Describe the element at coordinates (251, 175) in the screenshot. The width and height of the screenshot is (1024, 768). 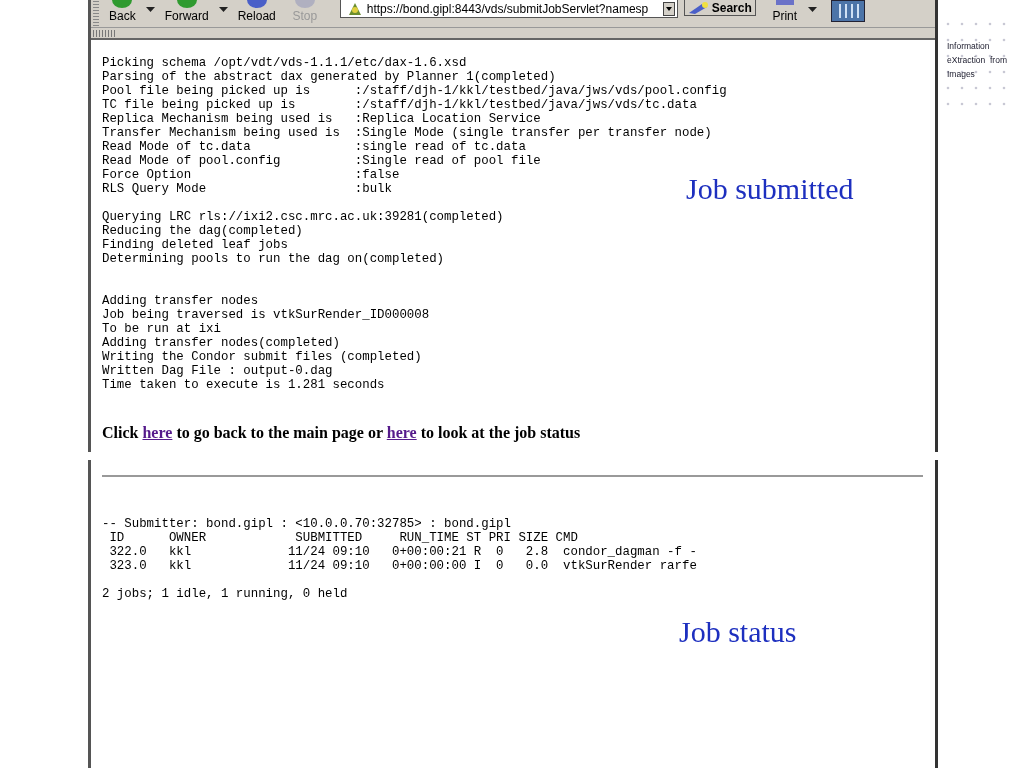
I see `log-line: Force Option :false` at that location.